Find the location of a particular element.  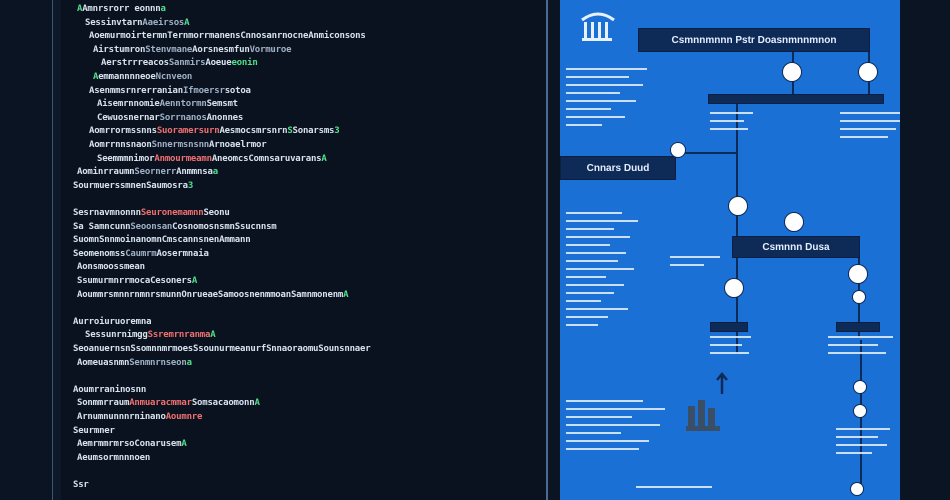

code-line: Seomenomss Caumrm Aosermnaia is located at coordinates (141, 254).